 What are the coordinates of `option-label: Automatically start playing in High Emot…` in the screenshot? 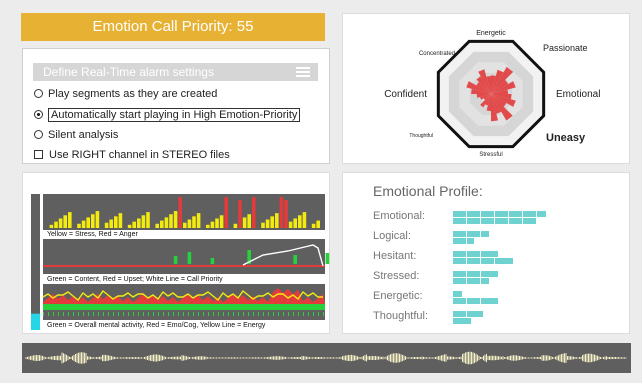 It's located at (174, 115).